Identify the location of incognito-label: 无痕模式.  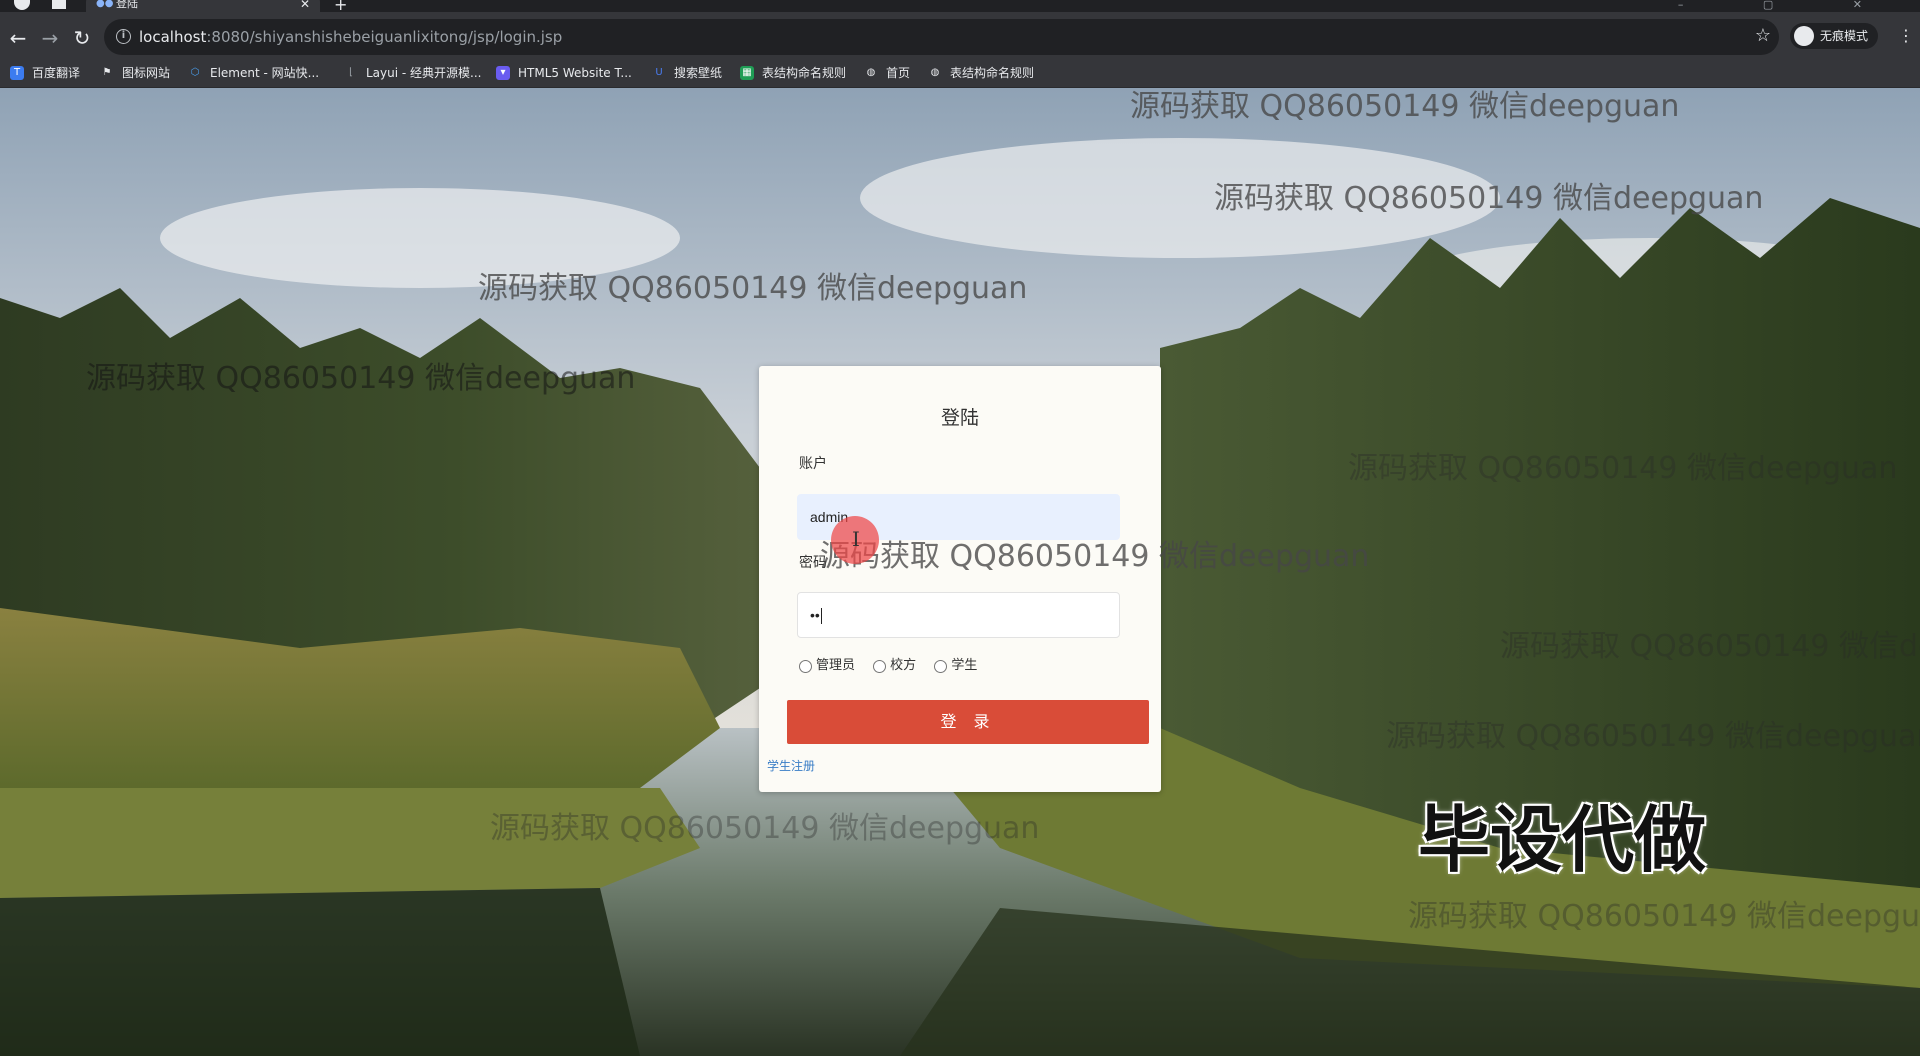
(1844, 36).